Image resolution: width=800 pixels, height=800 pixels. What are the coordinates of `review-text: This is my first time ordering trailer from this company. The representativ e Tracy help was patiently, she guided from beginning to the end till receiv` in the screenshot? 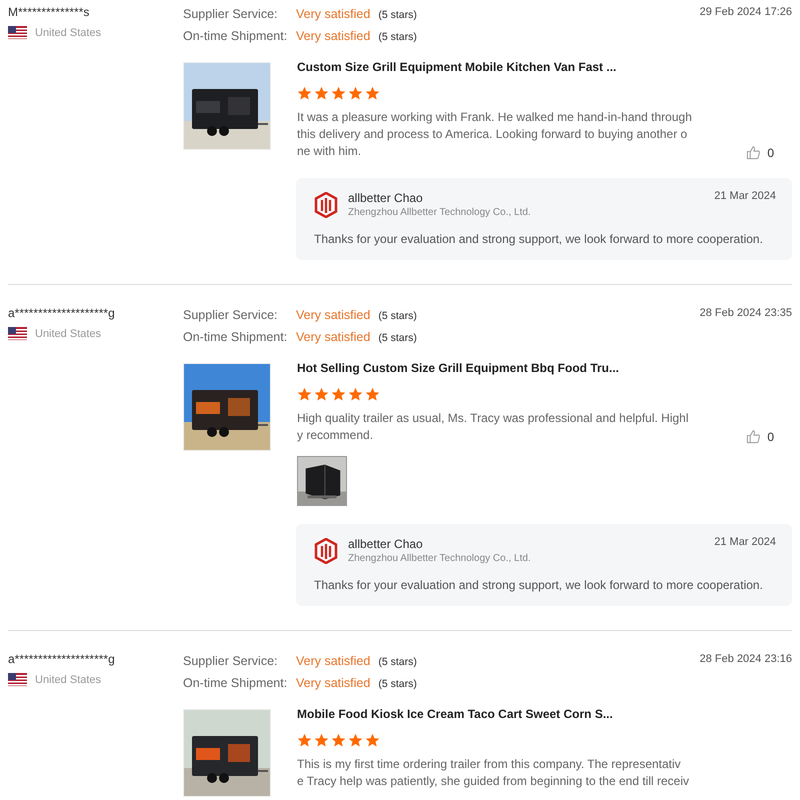 It's located at (493, 773).